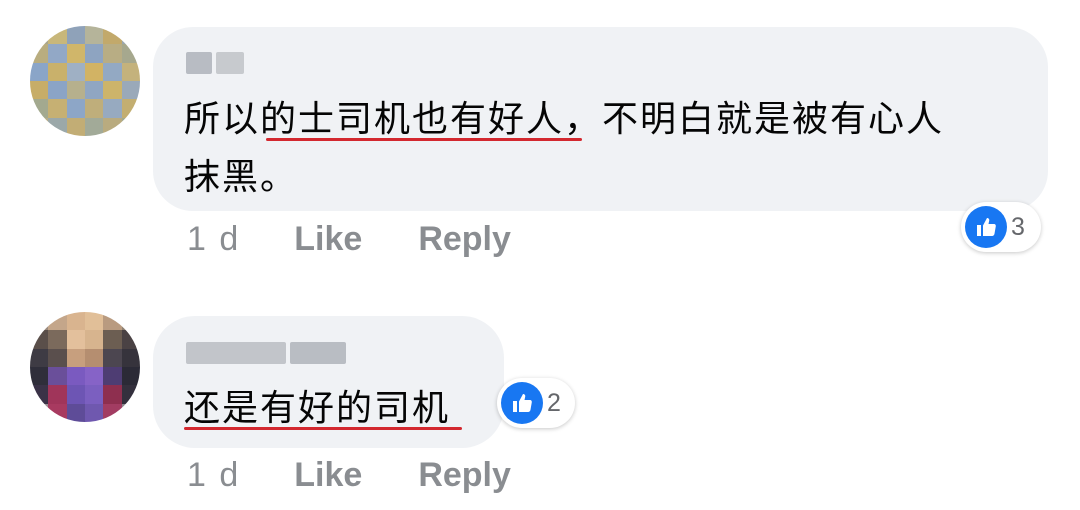 The width and height of the screenshot is (1080, 510). What do you see at coordinates (522, 403) in the screenshot?
I see `thumbs-up-icon` at bounding box center [522, 403].